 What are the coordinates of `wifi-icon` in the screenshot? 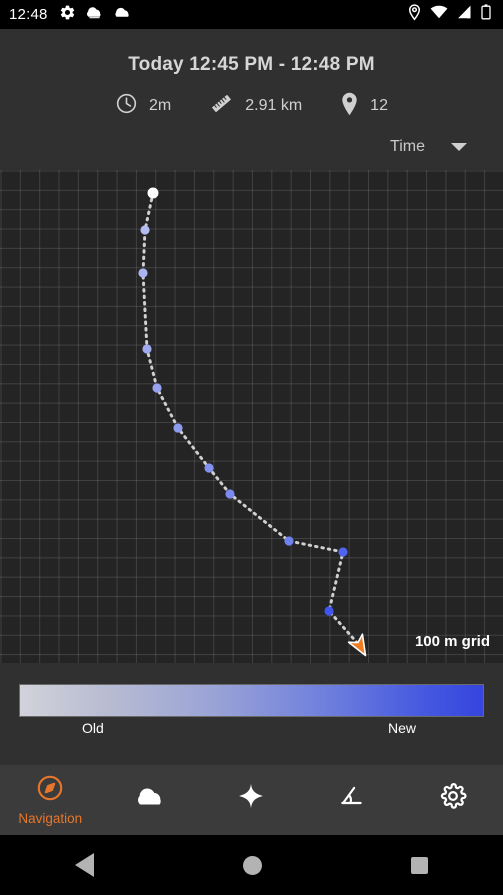 It's located at (439, 14).